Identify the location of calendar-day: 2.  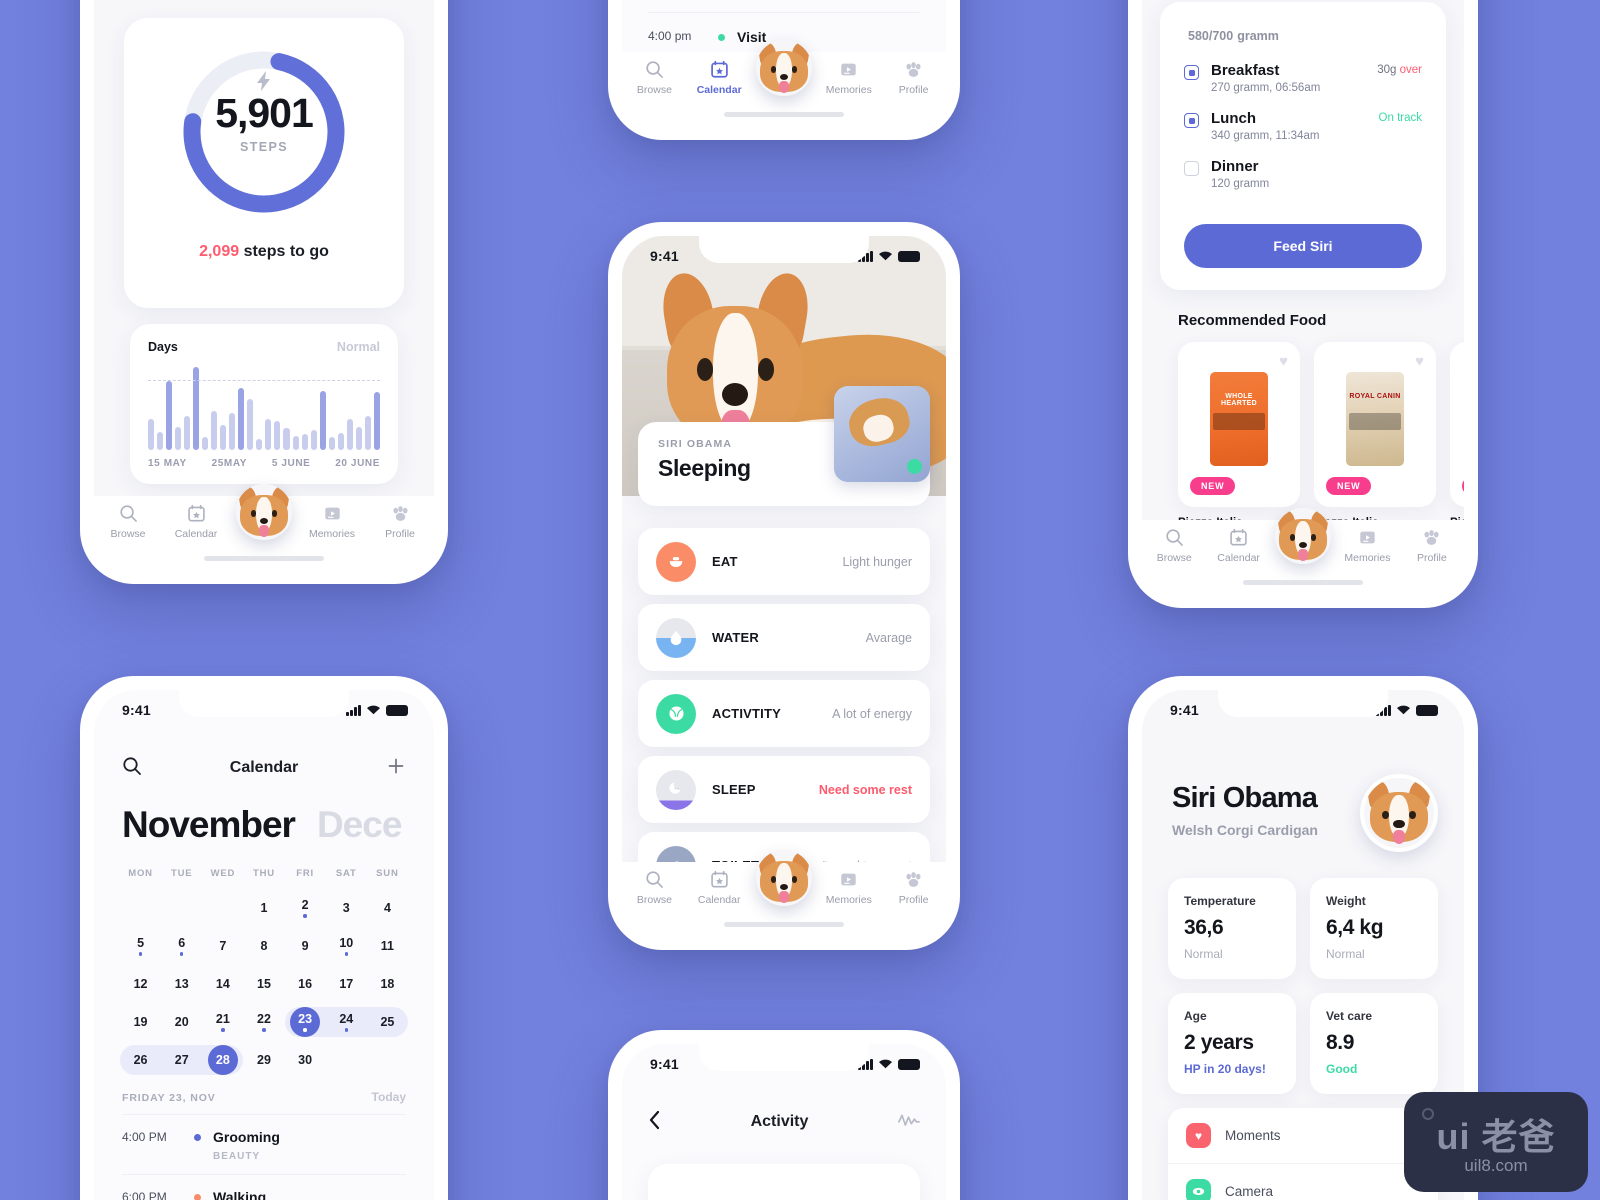
(305, 908).